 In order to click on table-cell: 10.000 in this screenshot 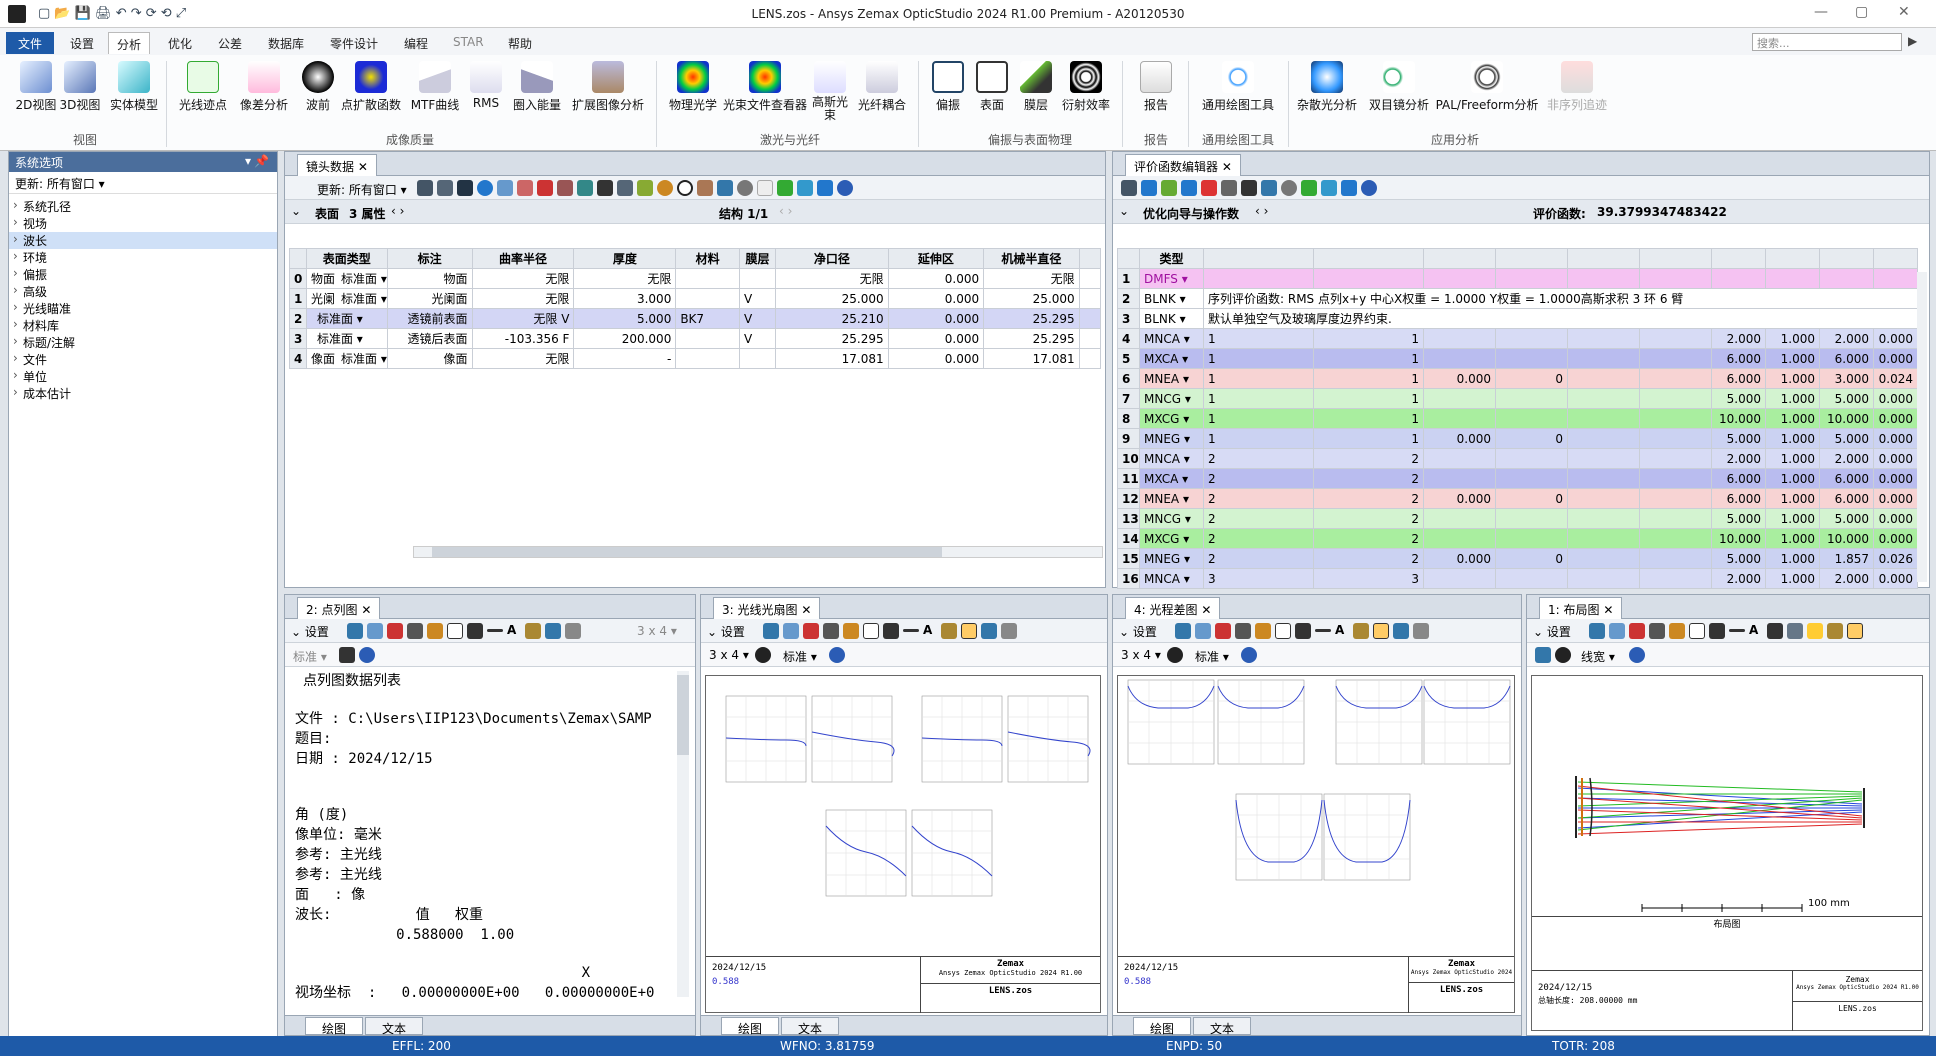, I will do `click(1738, 538)`.